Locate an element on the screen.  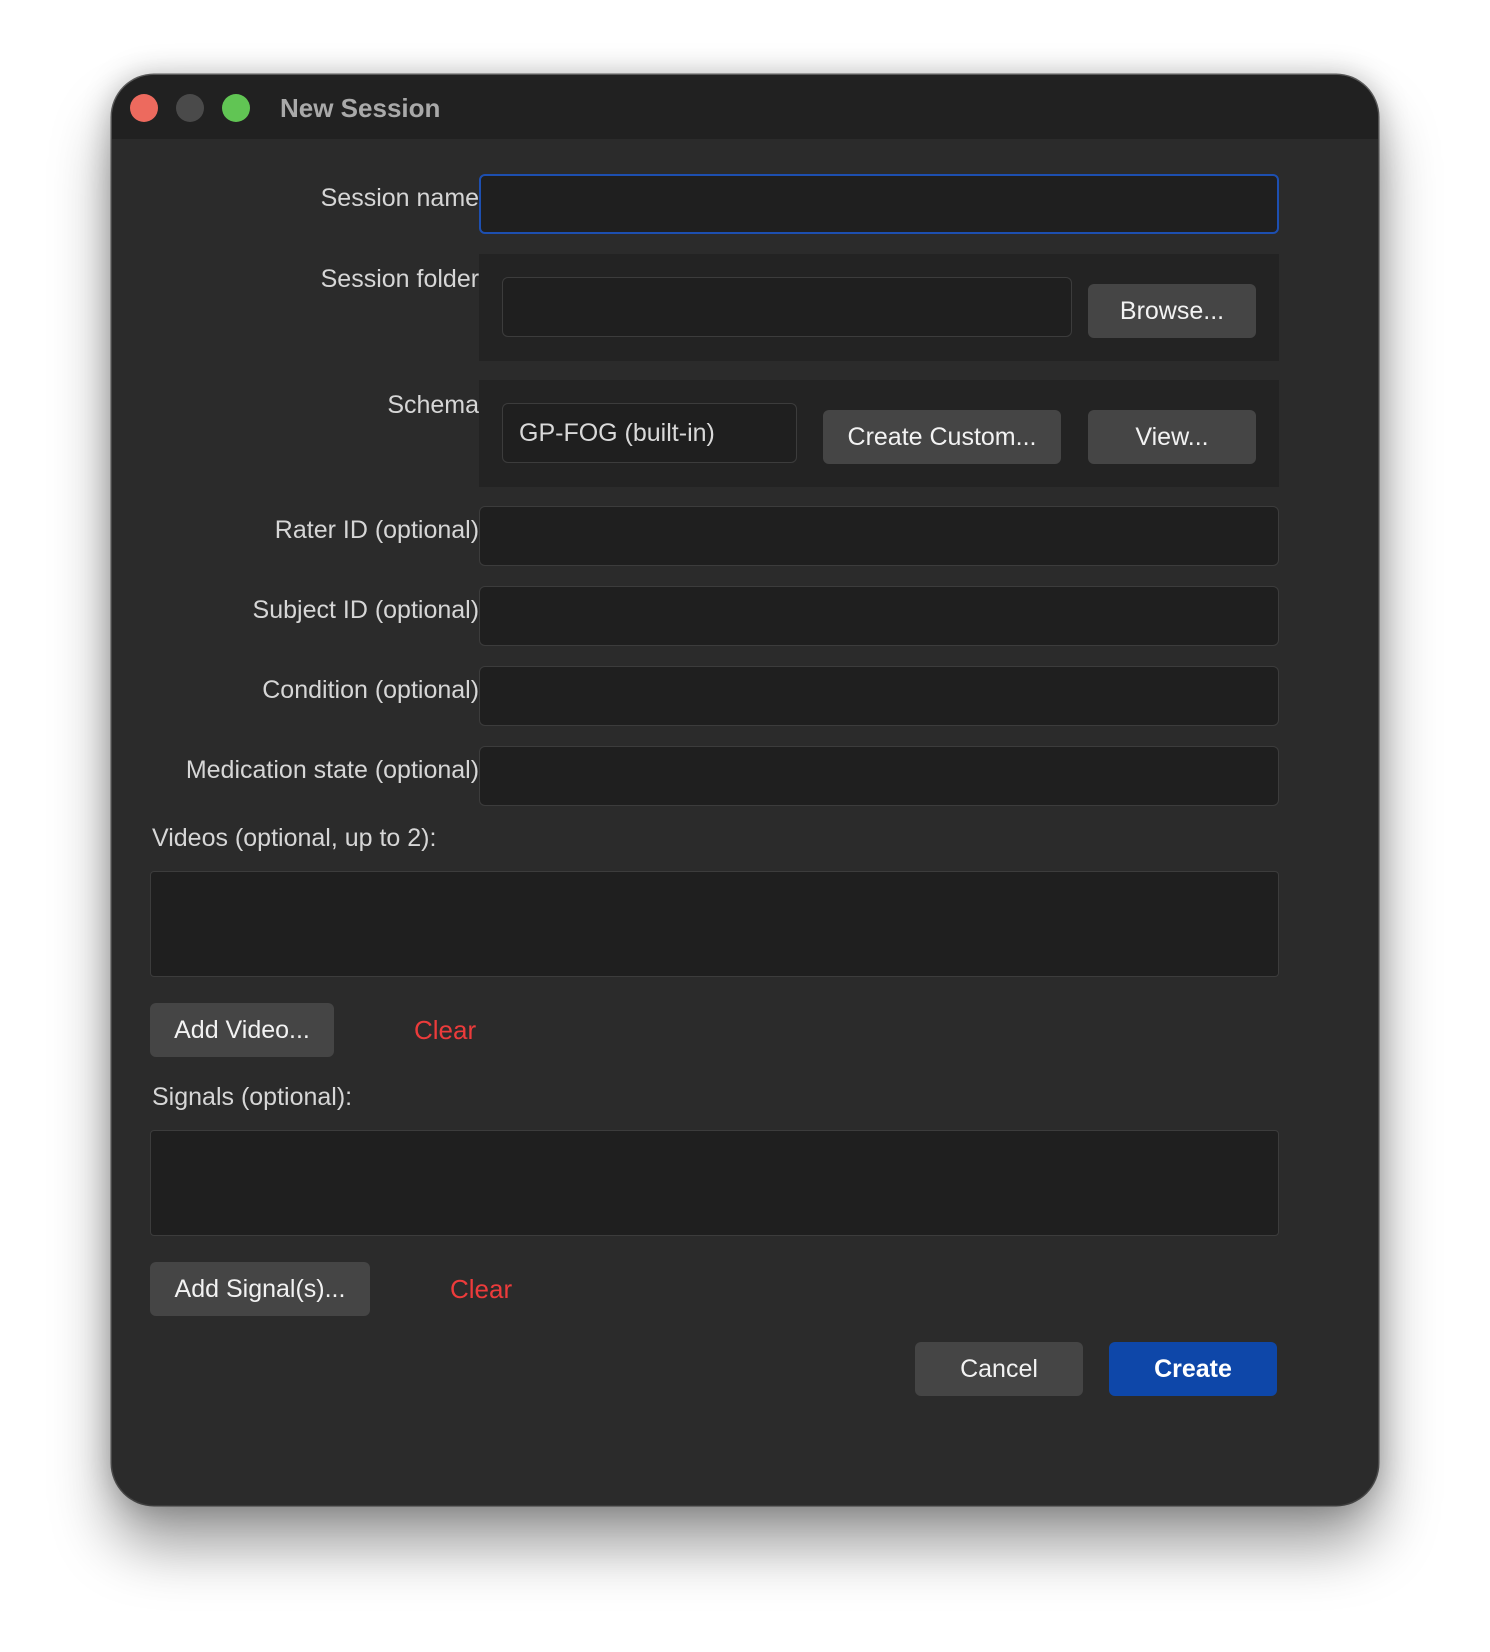
rater-id-input is located at coordinates (879, 536).